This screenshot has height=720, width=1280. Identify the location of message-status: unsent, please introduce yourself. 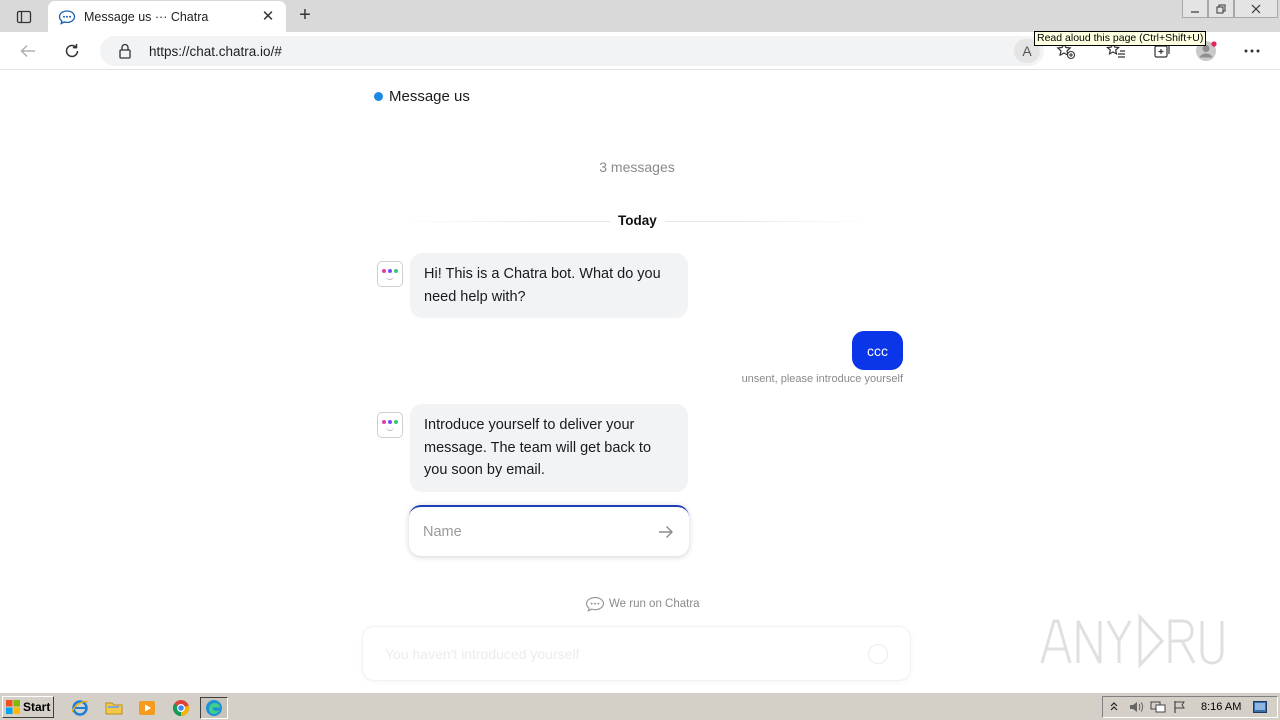
(822, 379).